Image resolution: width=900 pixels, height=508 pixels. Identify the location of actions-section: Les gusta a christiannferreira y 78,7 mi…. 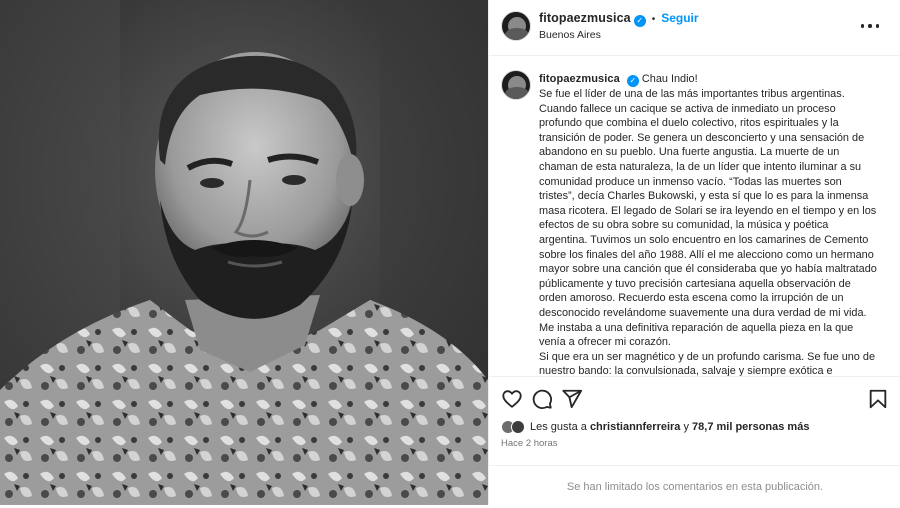
(694, 441).